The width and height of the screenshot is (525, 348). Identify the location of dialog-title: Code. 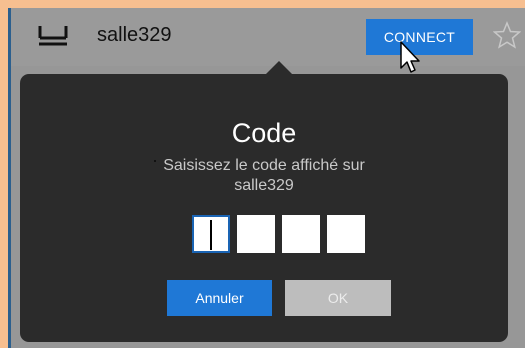
(264, 133).